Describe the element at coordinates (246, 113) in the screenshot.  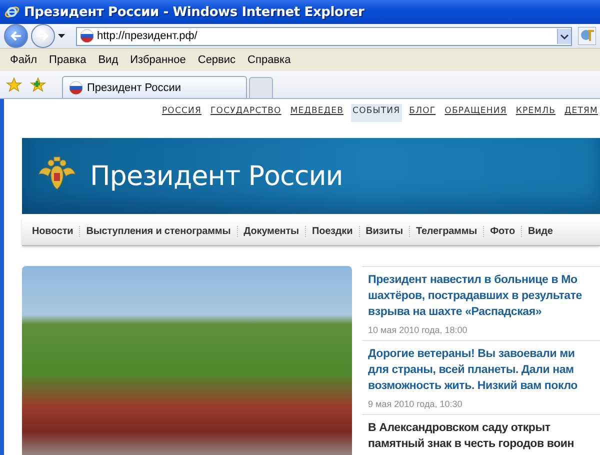
I see `top-link: ГОСУДАРСТВО` at that location.